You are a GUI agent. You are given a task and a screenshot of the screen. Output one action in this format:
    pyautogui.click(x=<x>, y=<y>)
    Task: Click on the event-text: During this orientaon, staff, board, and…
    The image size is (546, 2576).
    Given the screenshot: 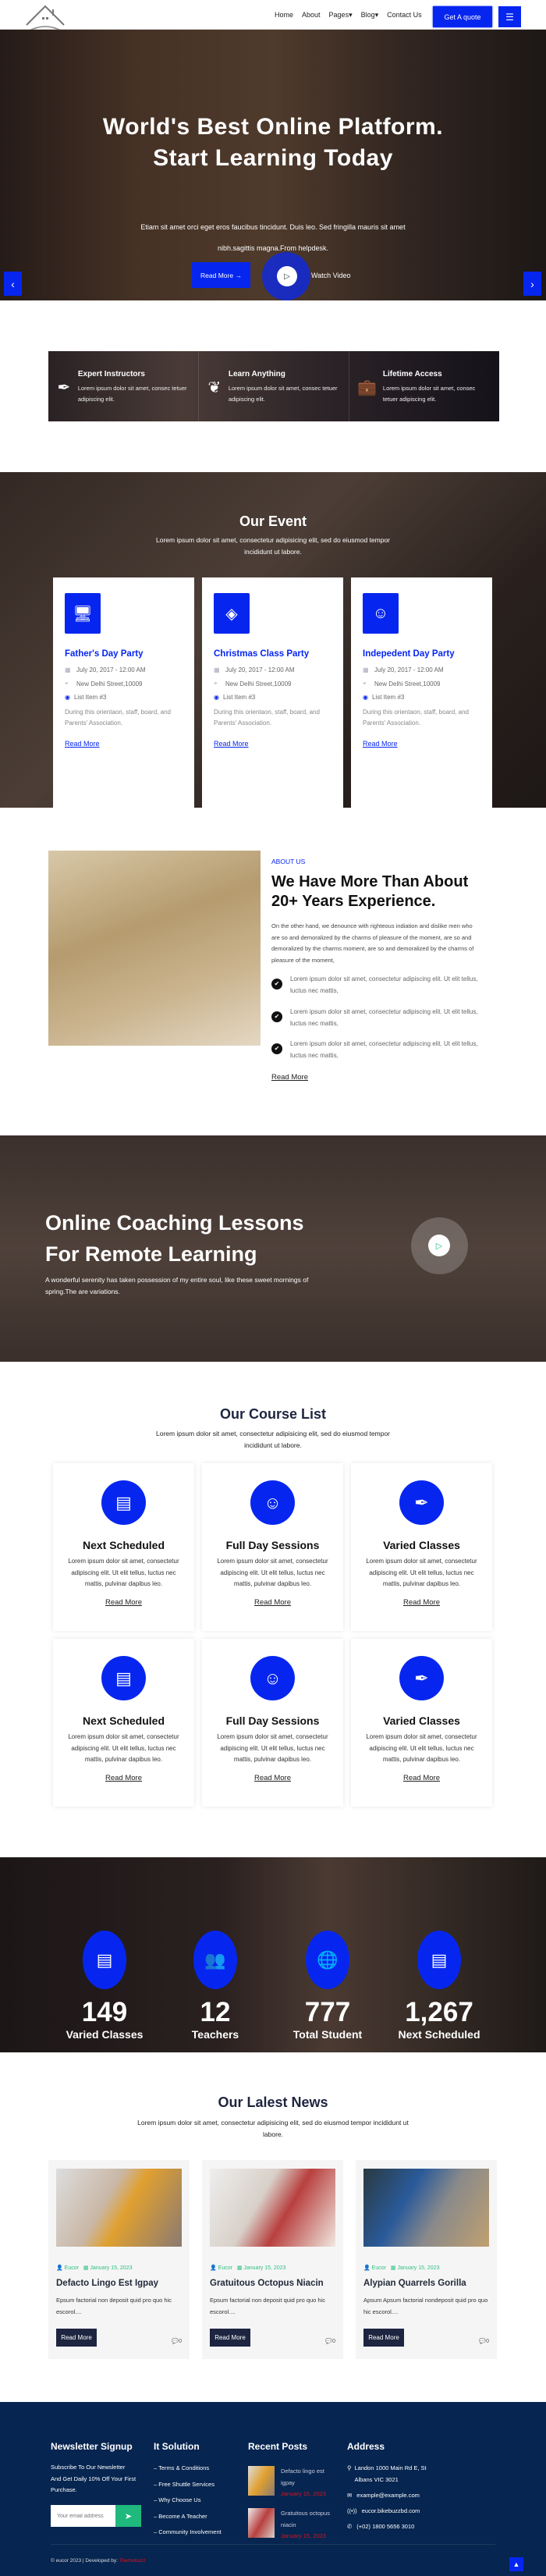 What is the action you would take?
    pyautogui.click(x=118, y=718)
    